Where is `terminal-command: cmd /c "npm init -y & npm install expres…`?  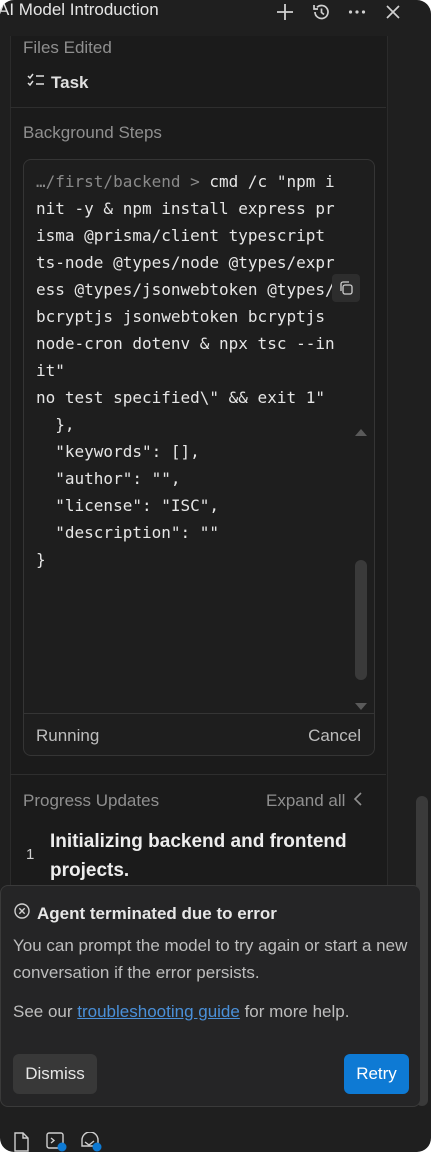 terminal-command: cmd /c "npm init -y & npm install expres… is located at coordinates (185, 276).